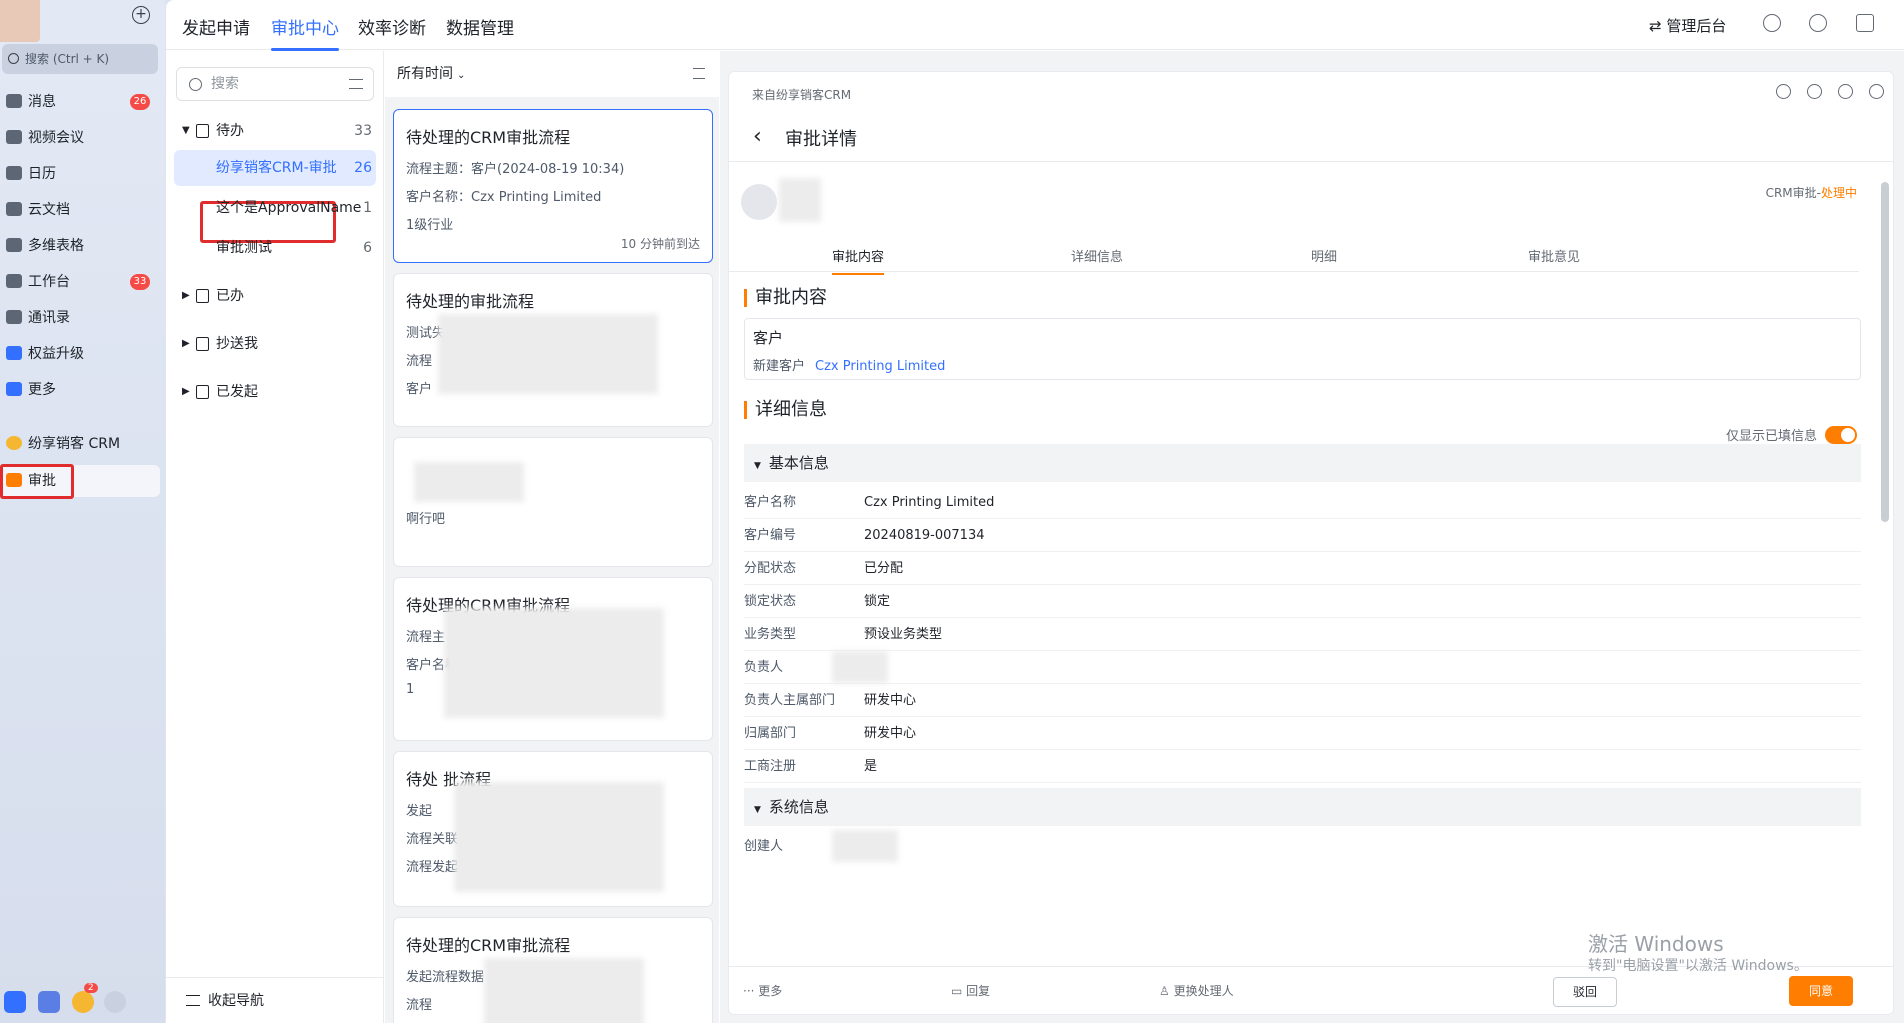 This screenshot has height=1023, width=1904. I want to click on detail-header: ‹ 审批详情, so click(1311, 137).